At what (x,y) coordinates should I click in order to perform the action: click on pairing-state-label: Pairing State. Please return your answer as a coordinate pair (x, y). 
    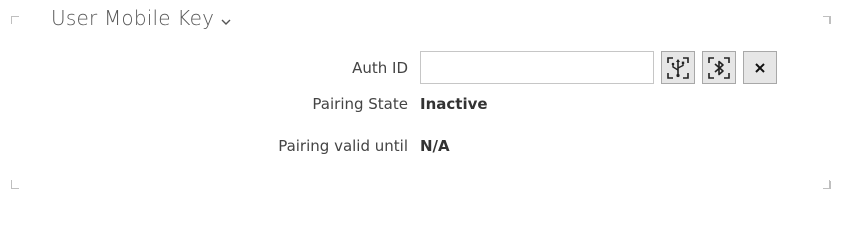
    Looking at the image, I should click on (360, 104).